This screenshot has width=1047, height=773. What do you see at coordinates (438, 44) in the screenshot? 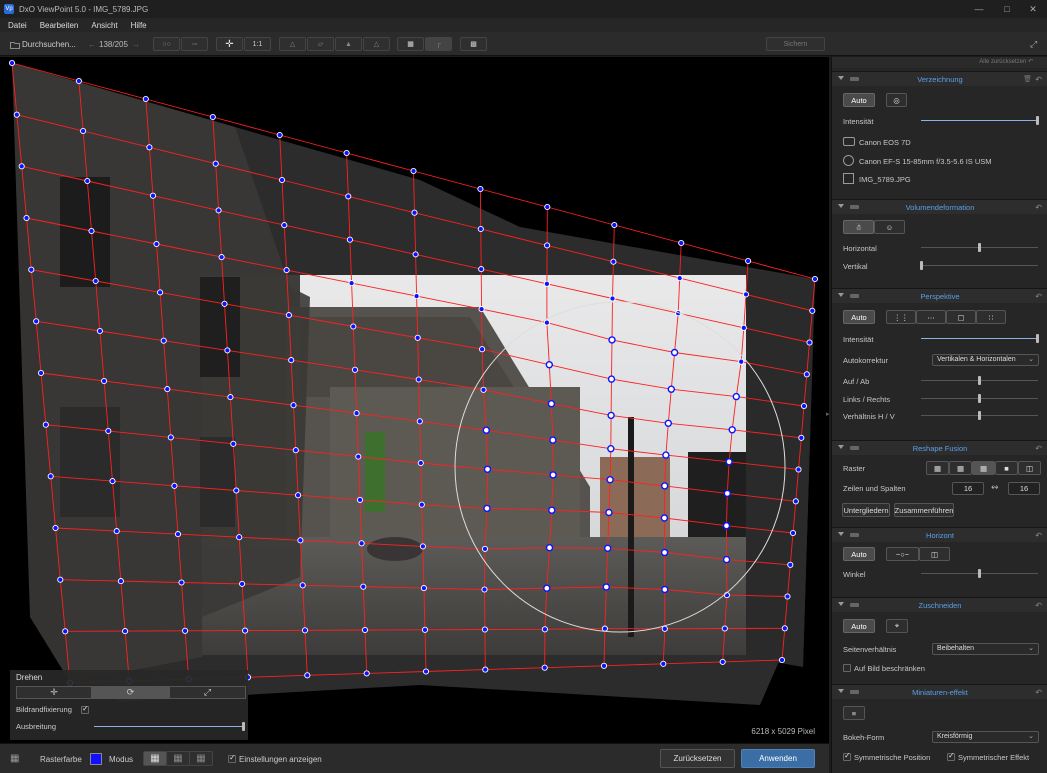
I see `reshape-tool-button: ┌` at bounding box center [438, 44].